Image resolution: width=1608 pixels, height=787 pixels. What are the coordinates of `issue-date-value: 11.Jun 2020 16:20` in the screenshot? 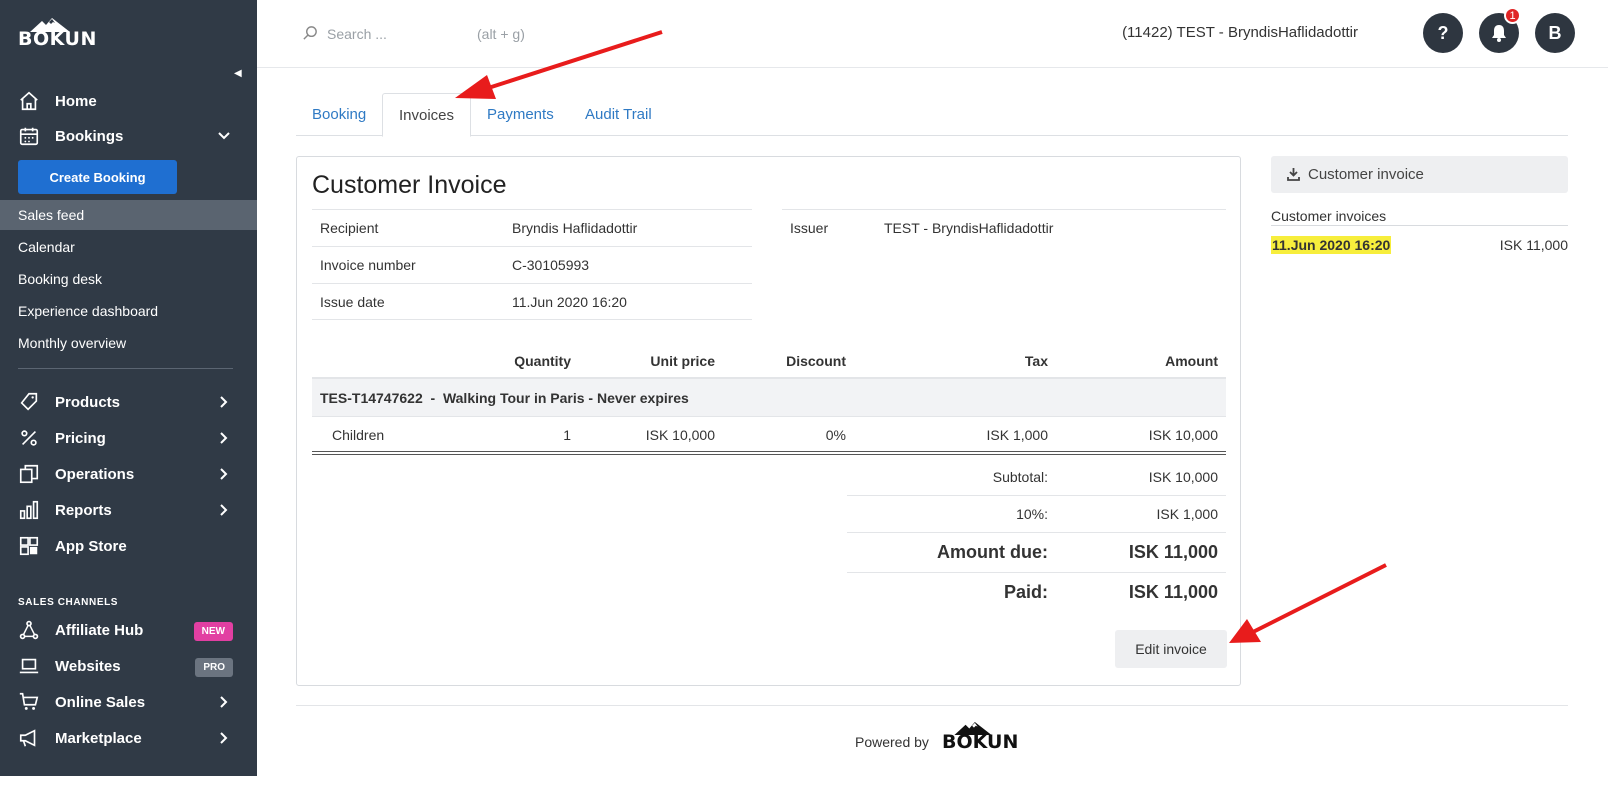 It's located at (569, 301).